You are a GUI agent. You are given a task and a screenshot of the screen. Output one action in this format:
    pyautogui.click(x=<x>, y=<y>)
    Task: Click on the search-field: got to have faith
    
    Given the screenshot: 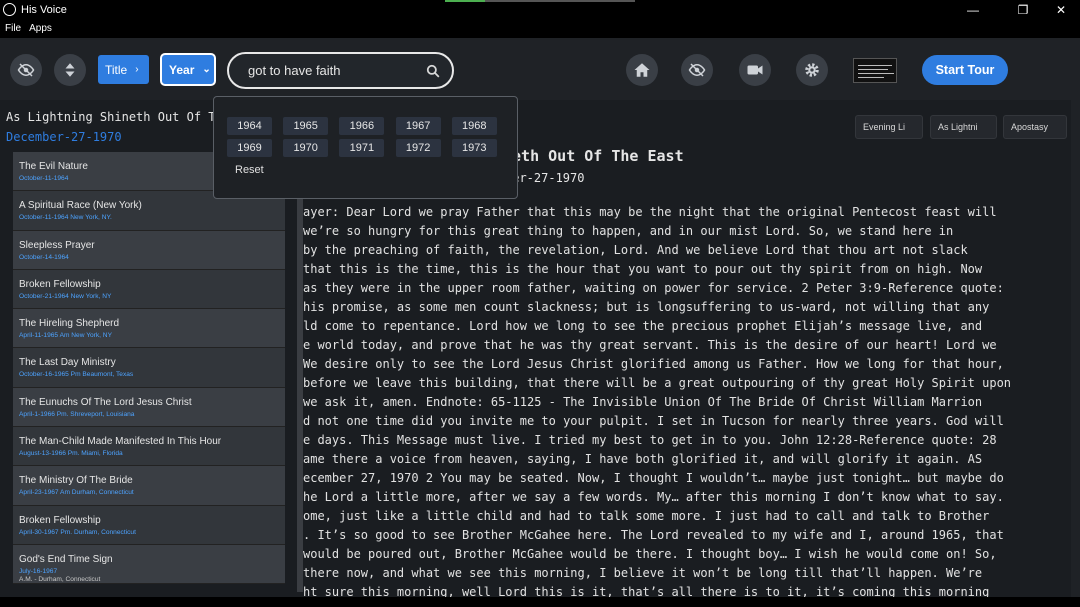 What is the action you would take?
    pyautogui.click(x=340, y=70)
    